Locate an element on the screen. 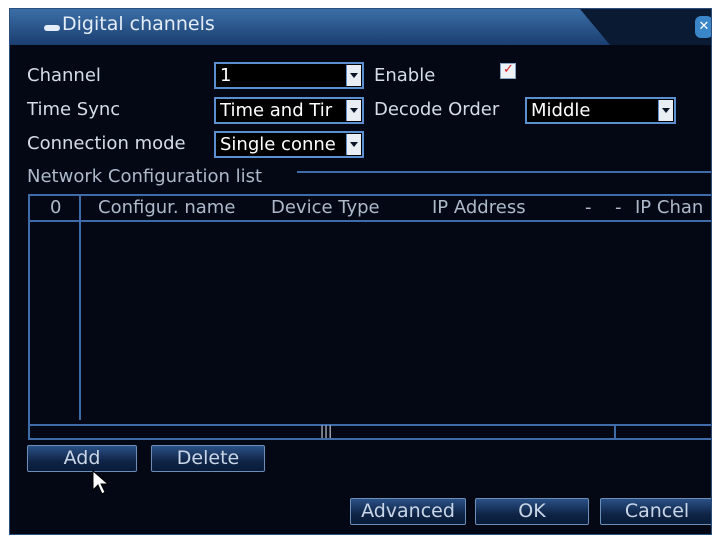  enable-checkbox: ✓ is located at coordinates (508, 70).